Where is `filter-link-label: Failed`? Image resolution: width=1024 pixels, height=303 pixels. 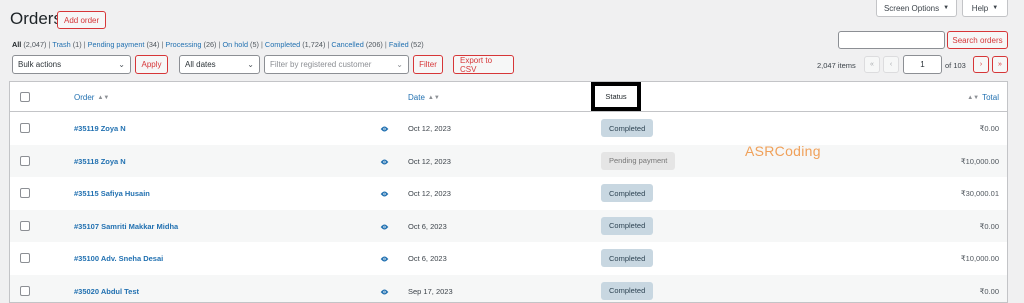 filter-link-label: Failed is located at coordinates (398, 44).